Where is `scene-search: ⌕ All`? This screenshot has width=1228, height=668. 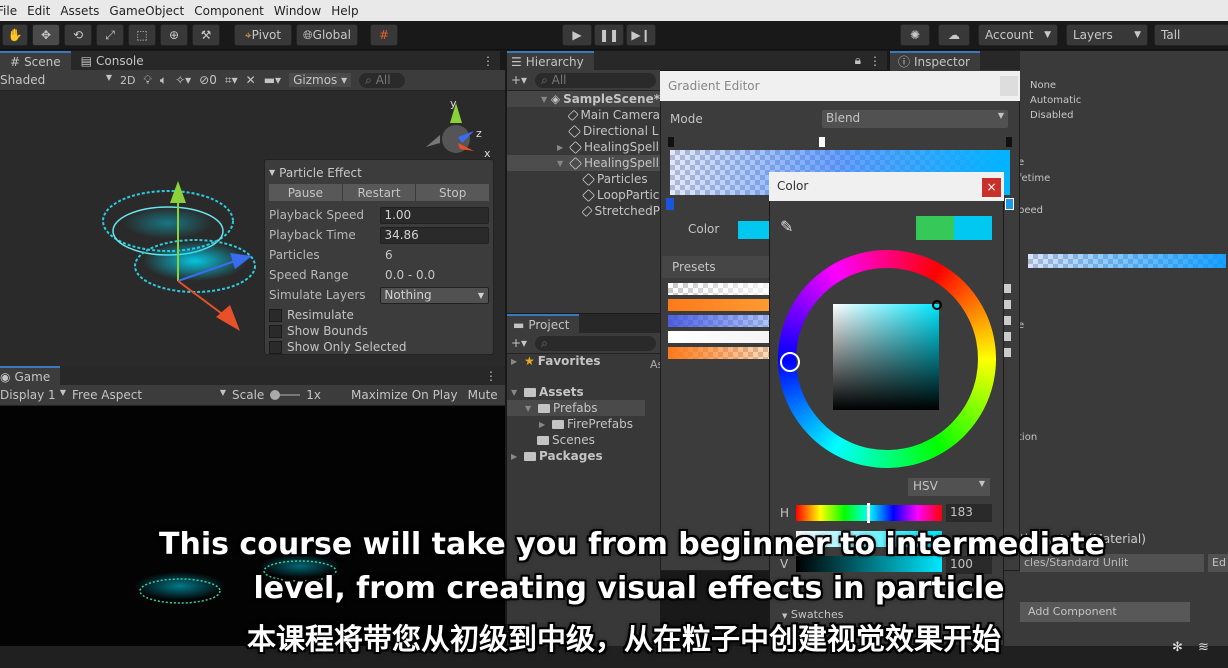
scene-search: ⌕ All is located at coordinates (382, 80).